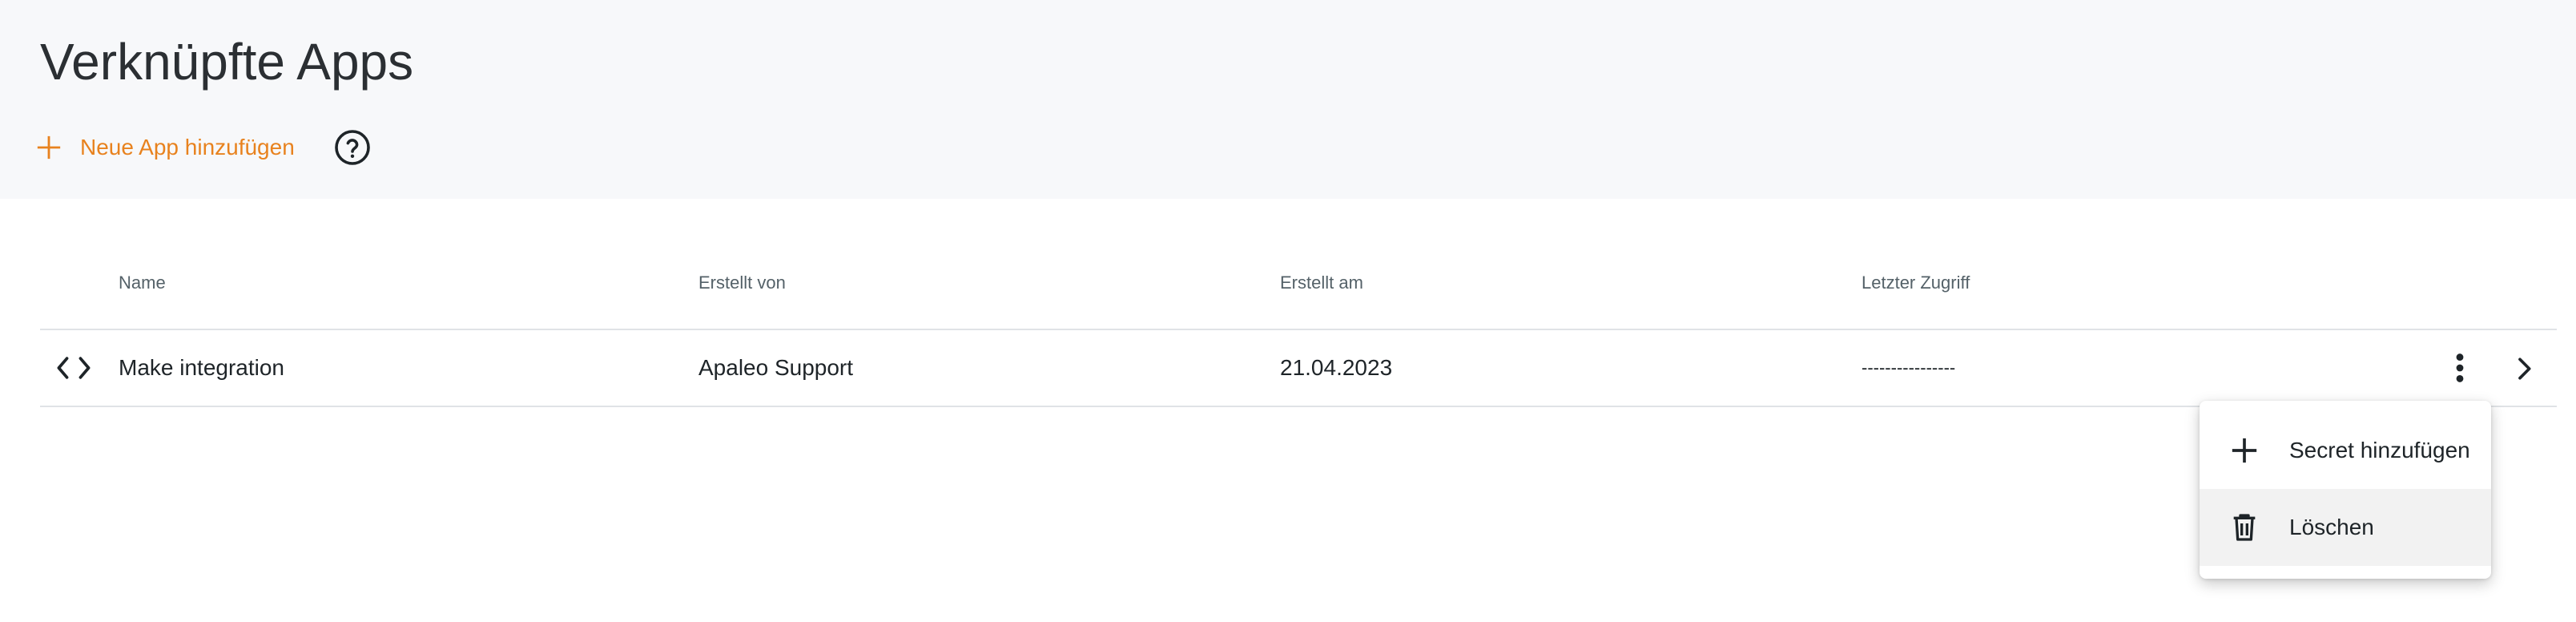 This screenshot has width=2576, height=622. Describe the element at coordinates (1916, 283) in the screenshot. I see `column-header-last-access: Letzter Zugriff` at that location.